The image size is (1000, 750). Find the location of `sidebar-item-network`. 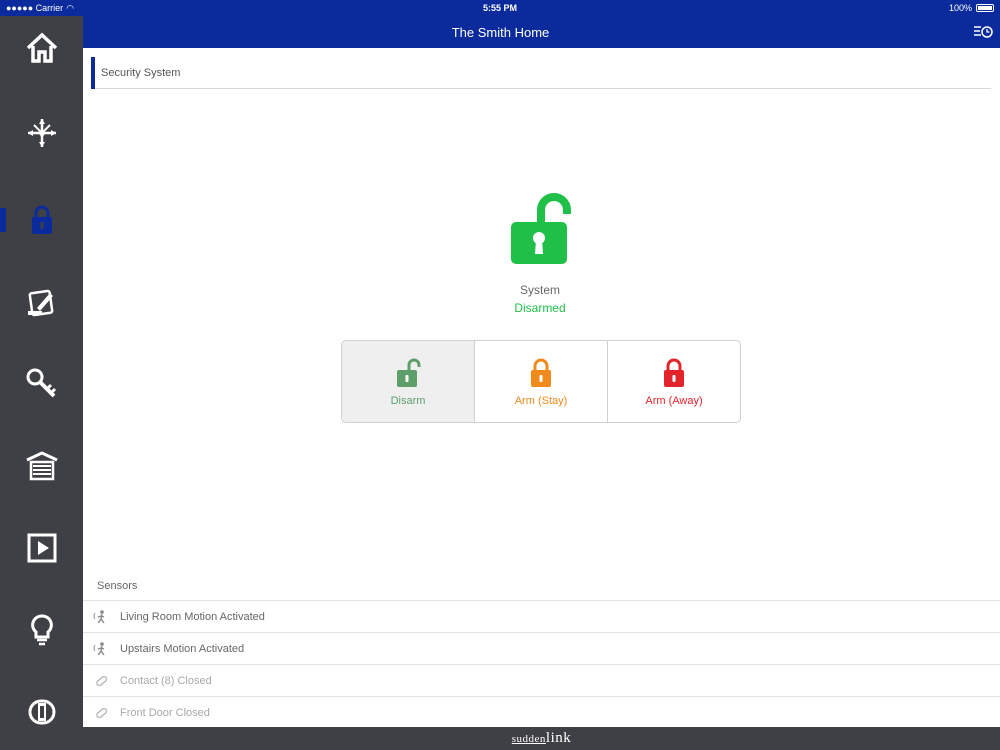

sidebar-item-network is located at coordinates (41, 133).